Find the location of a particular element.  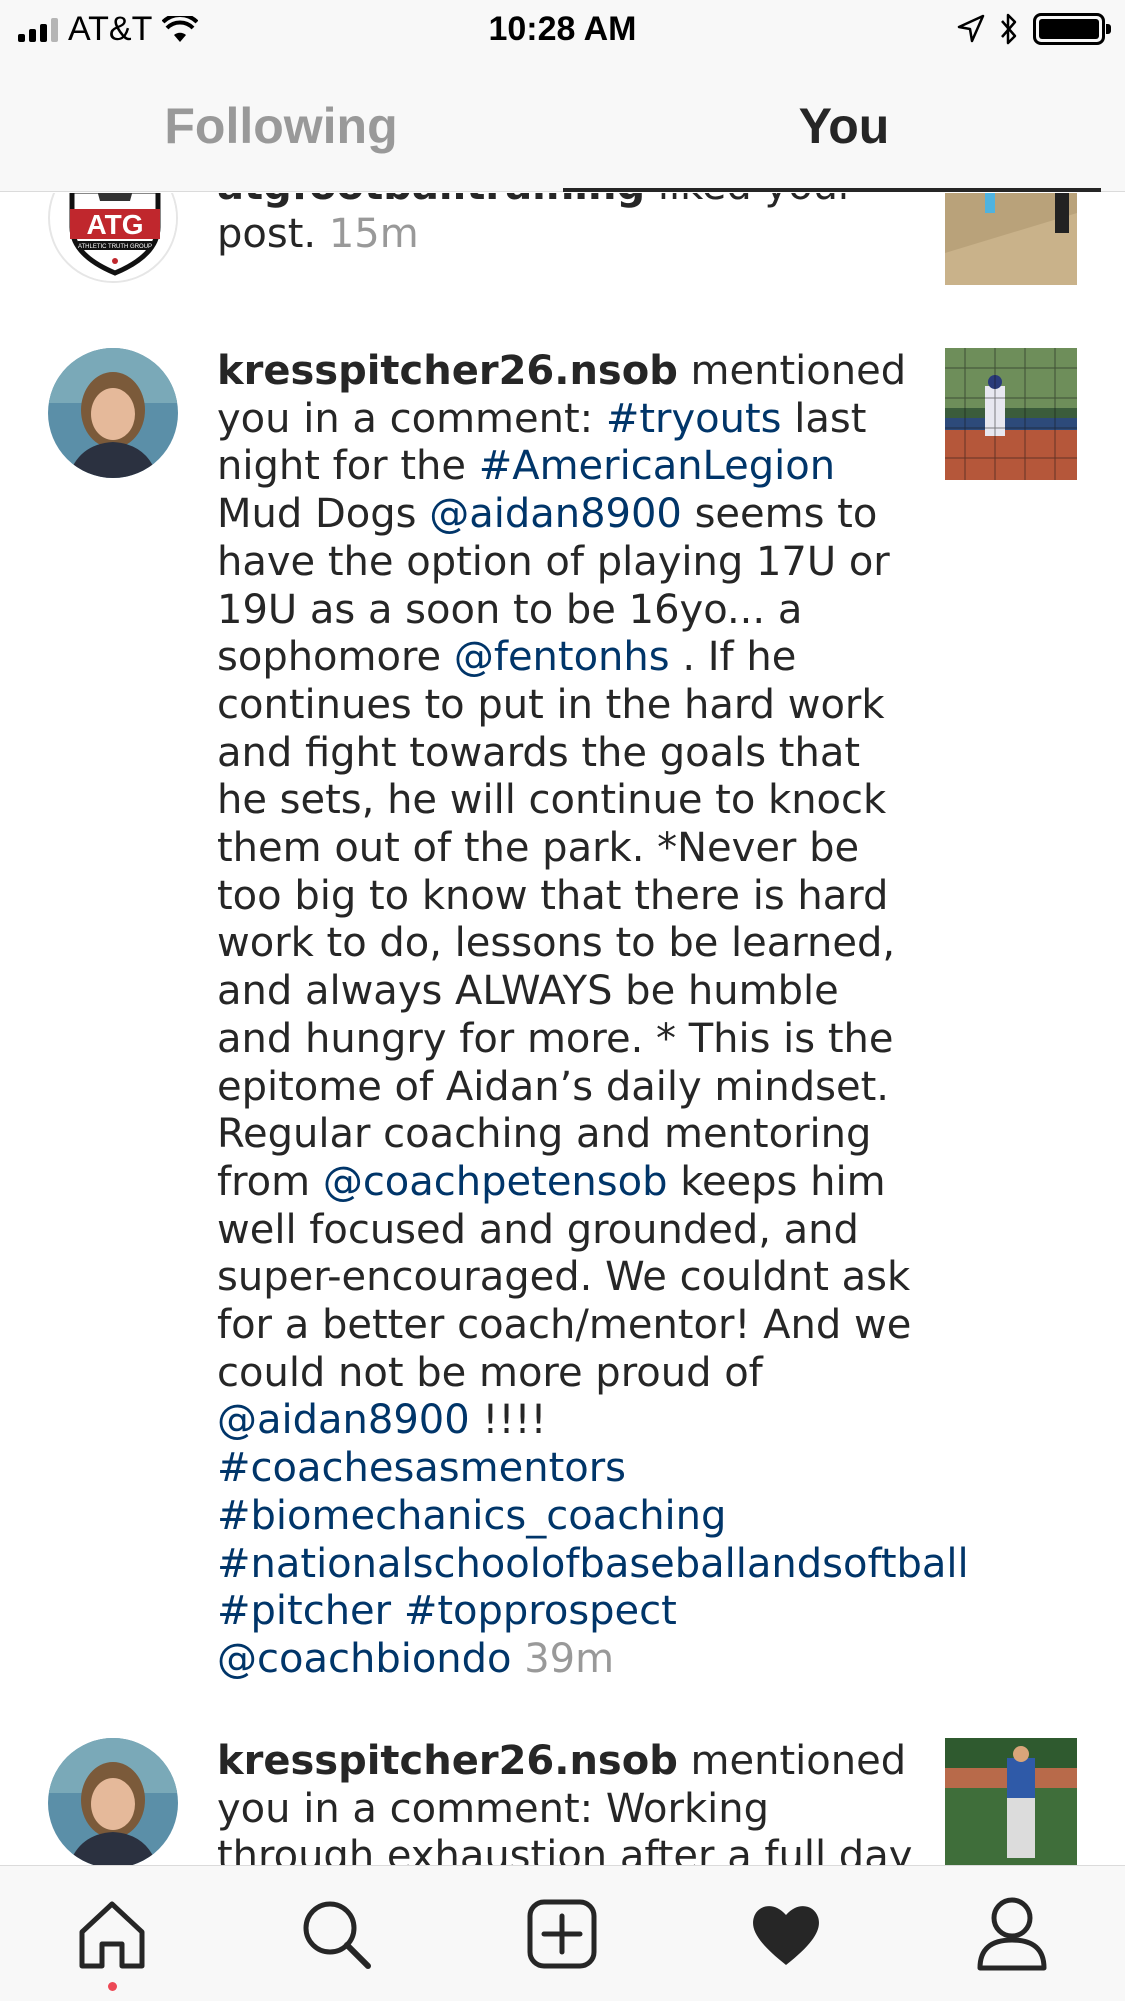

search-icon is located at coordinates (337, 1935).